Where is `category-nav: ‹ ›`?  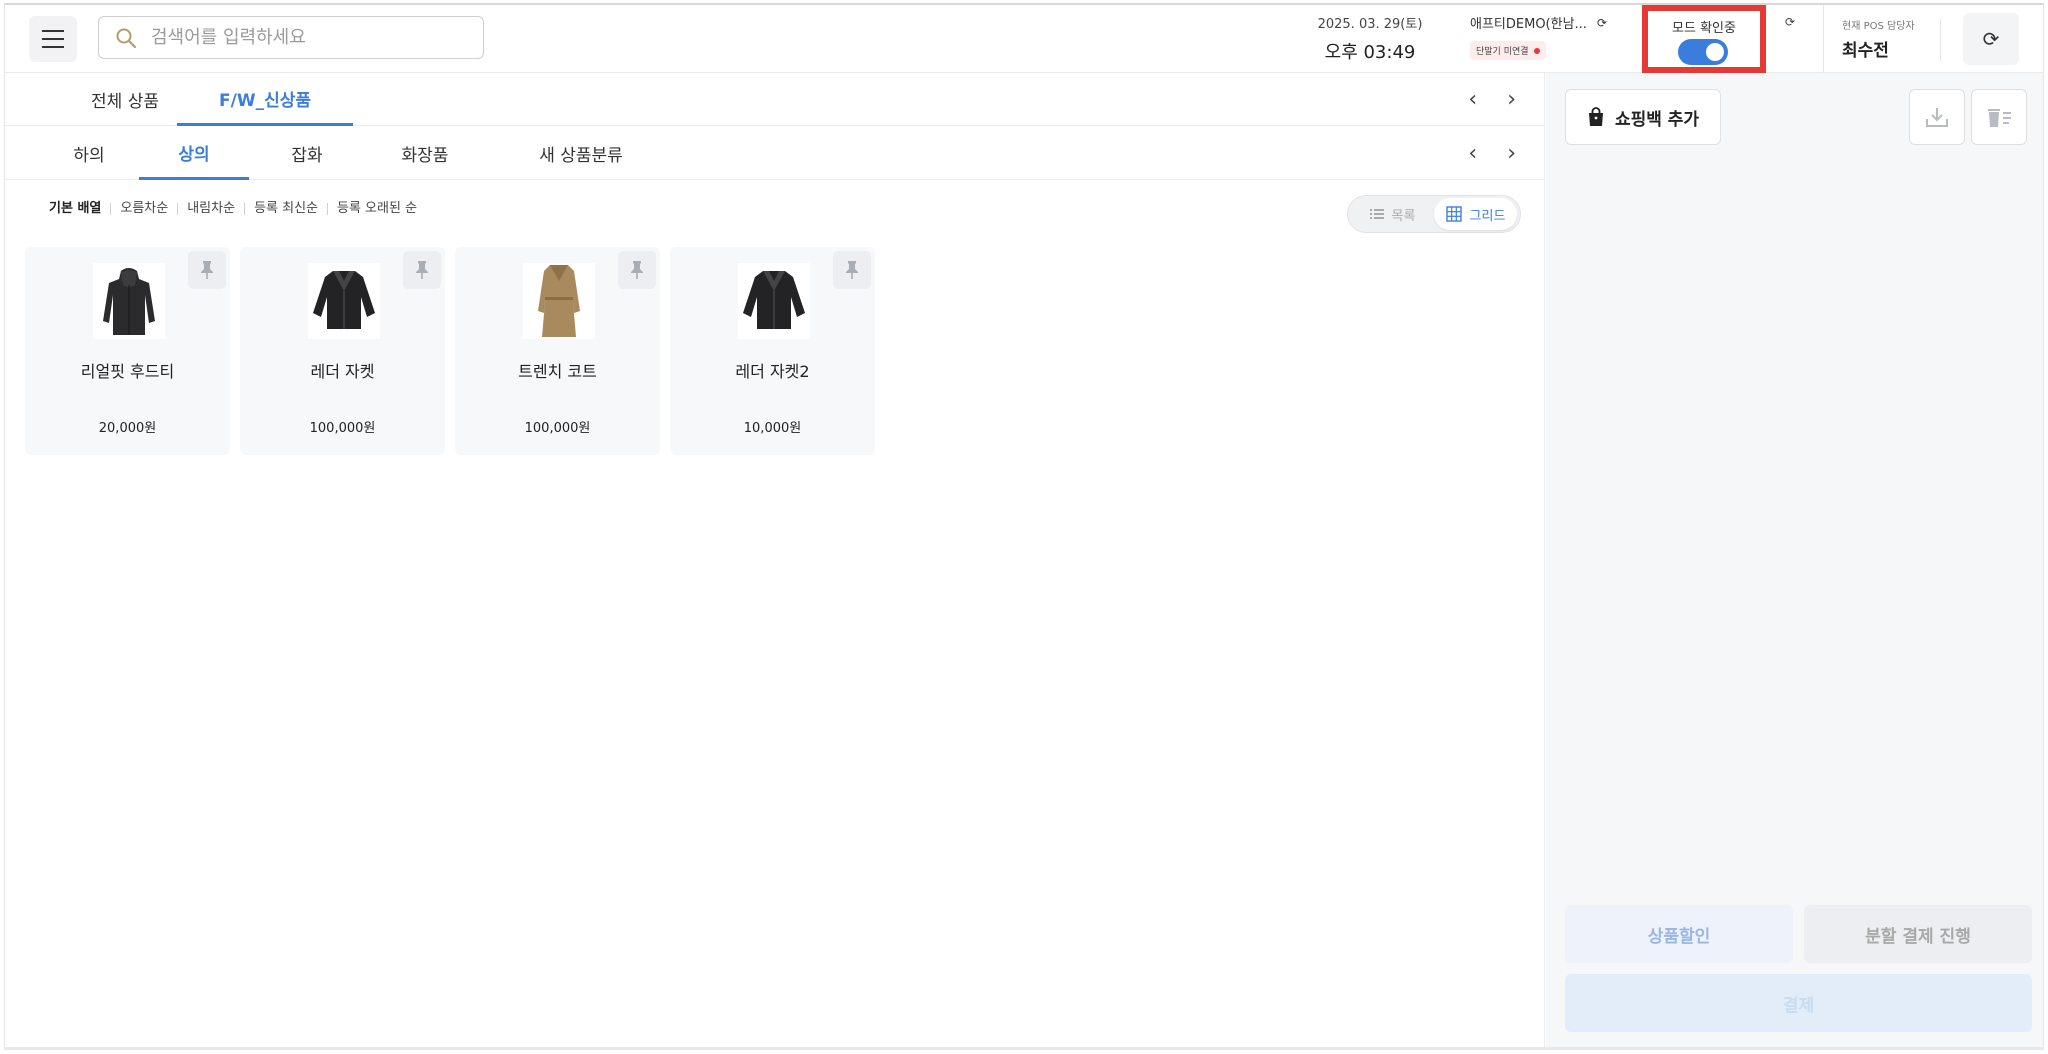 category-nav: ‹ › is located at coordinates (1492, 99).